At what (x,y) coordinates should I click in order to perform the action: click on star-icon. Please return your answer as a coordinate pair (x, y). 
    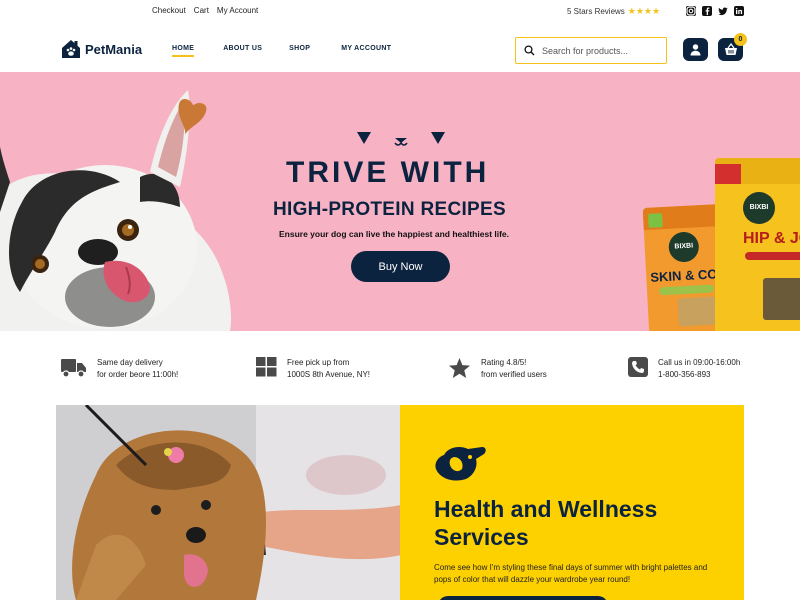
    Looking at the image, I should click on (459, 368).